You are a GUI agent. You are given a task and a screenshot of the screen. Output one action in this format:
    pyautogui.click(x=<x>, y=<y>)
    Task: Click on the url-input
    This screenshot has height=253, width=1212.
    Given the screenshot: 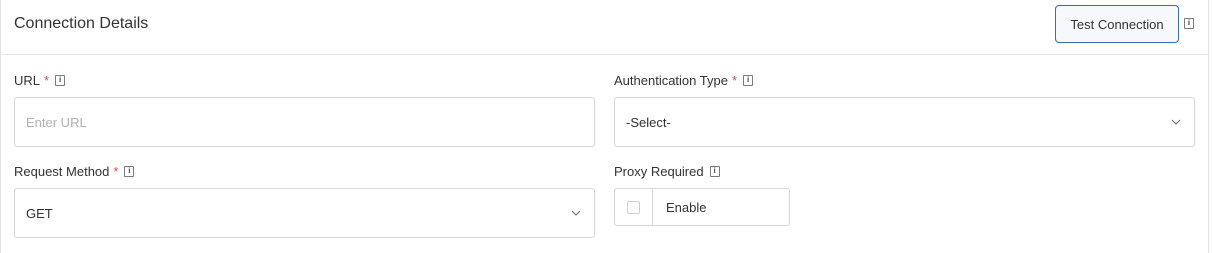 What is the action you would take?
    pyautogui.click(x=304, y=122)
    